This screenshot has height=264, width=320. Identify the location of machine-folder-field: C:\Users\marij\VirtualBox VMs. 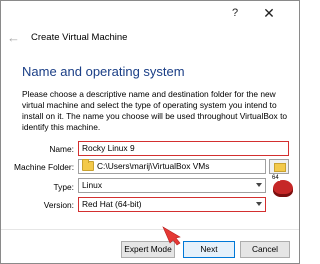
(172, 166).